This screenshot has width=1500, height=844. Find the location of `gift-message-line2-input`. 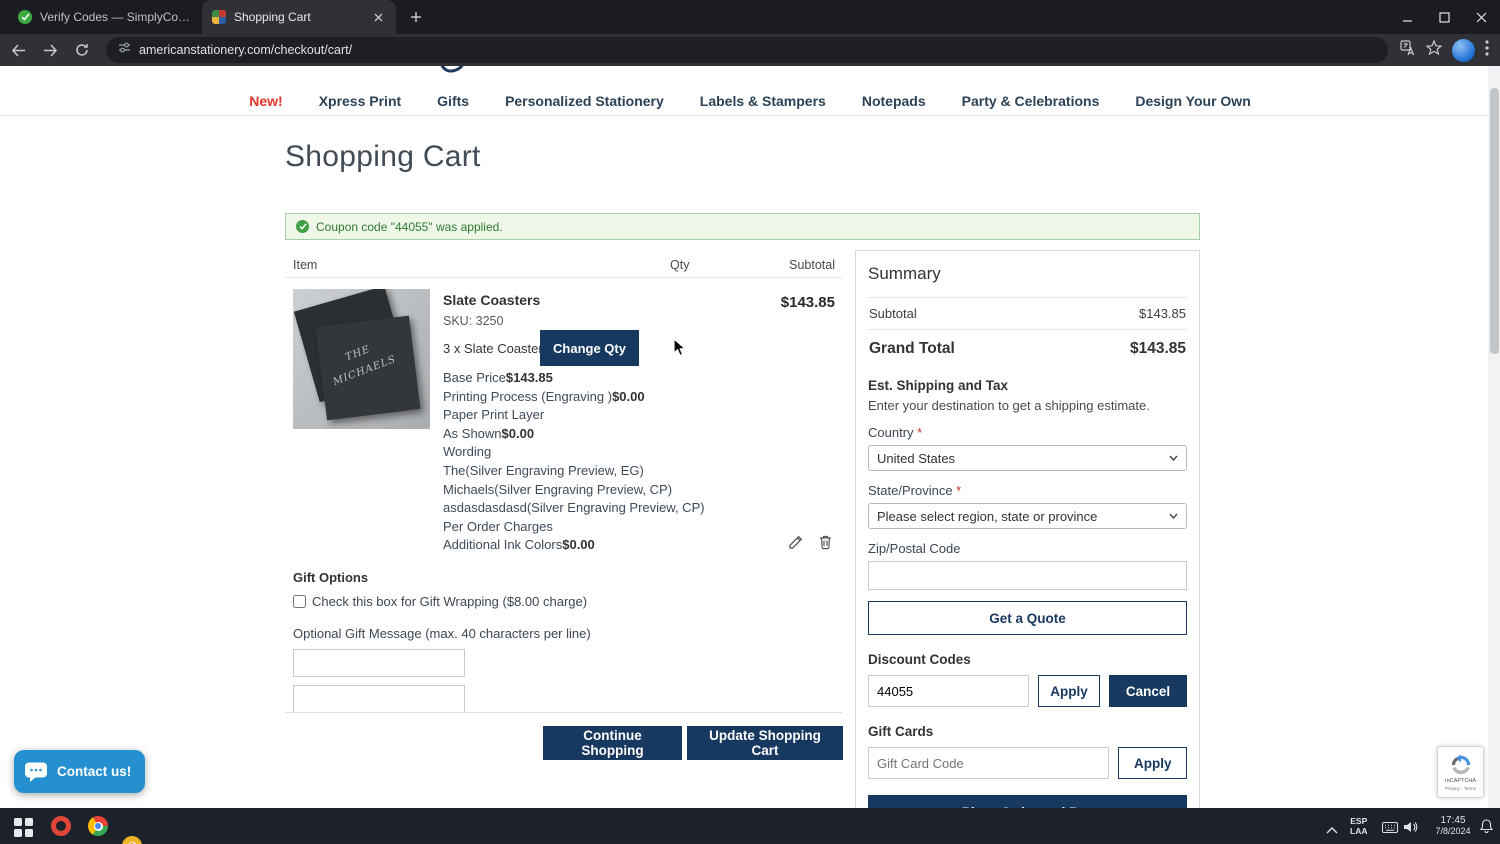

gift-message-line2-input is located at coordinates (379, 699).